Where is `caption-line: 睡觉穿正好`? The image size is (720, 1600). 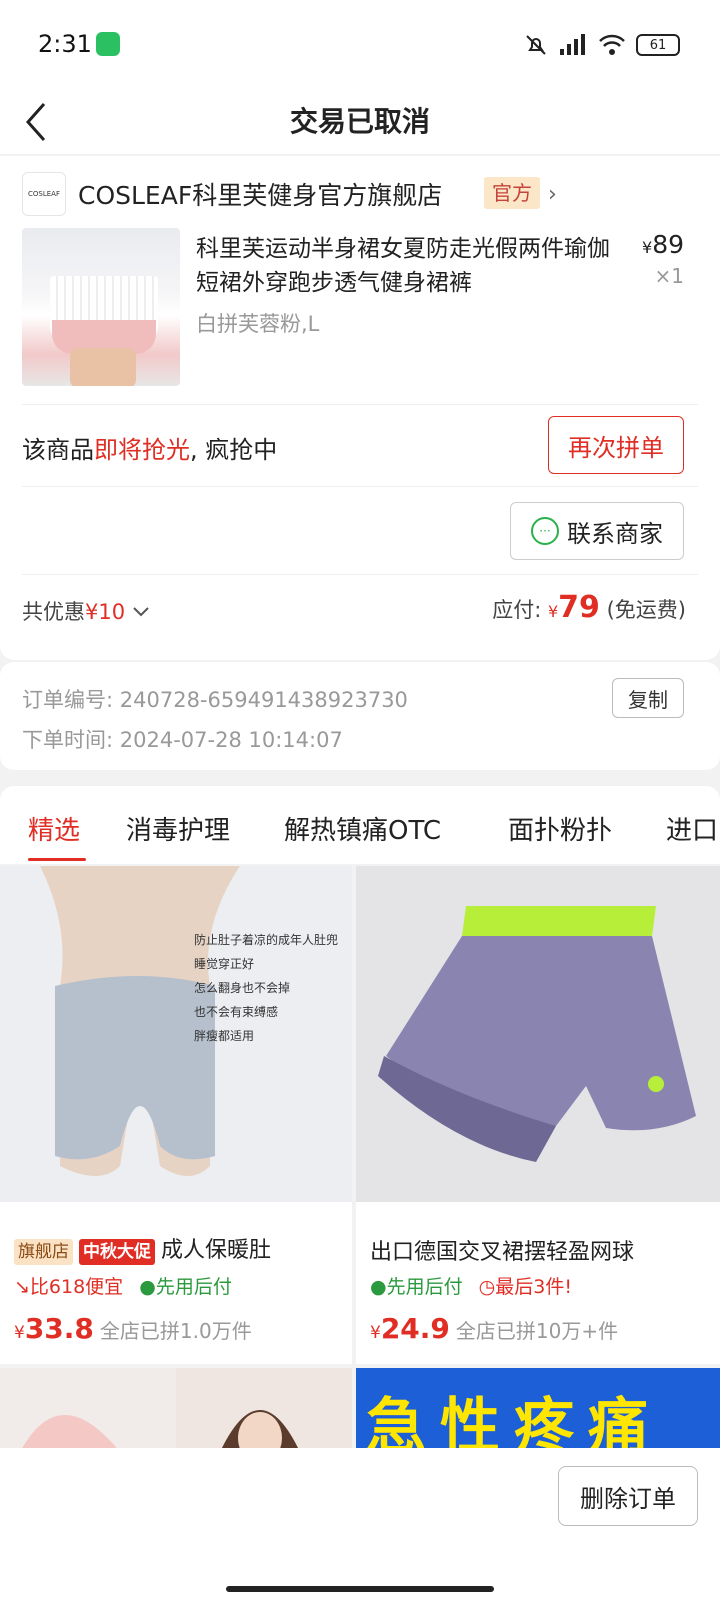 caption-line: 睡觉穿正好 is located at coordinates (224, 964).